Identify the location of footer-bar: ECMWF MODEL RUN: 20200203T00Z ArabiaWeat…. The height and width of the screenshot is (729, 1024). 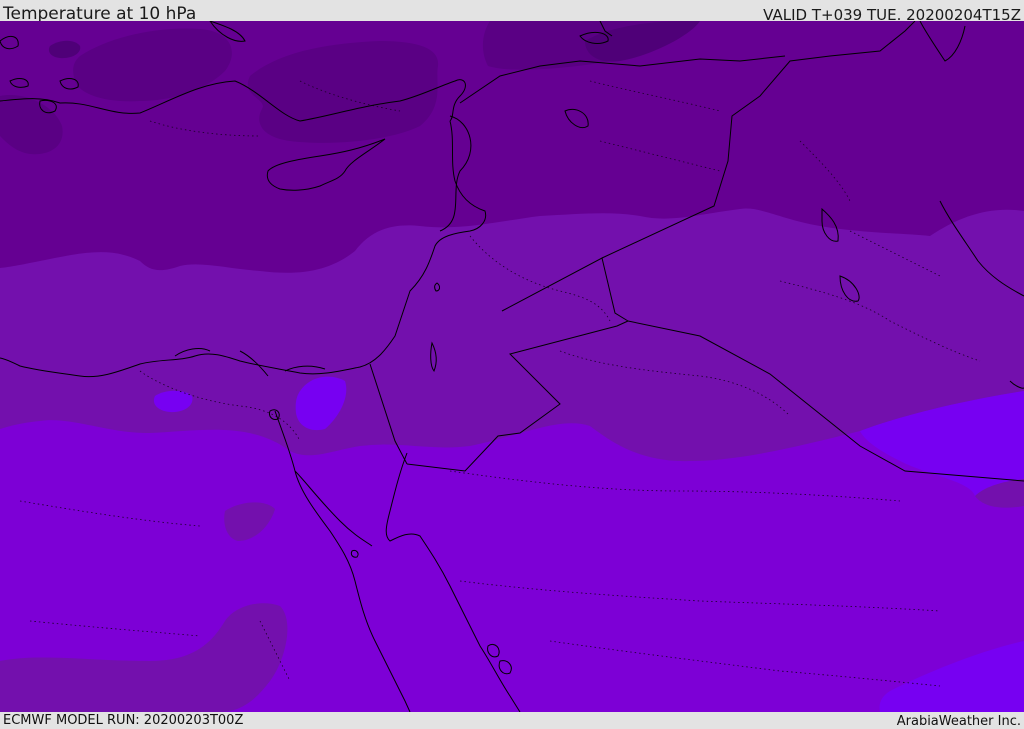
(512, 720).